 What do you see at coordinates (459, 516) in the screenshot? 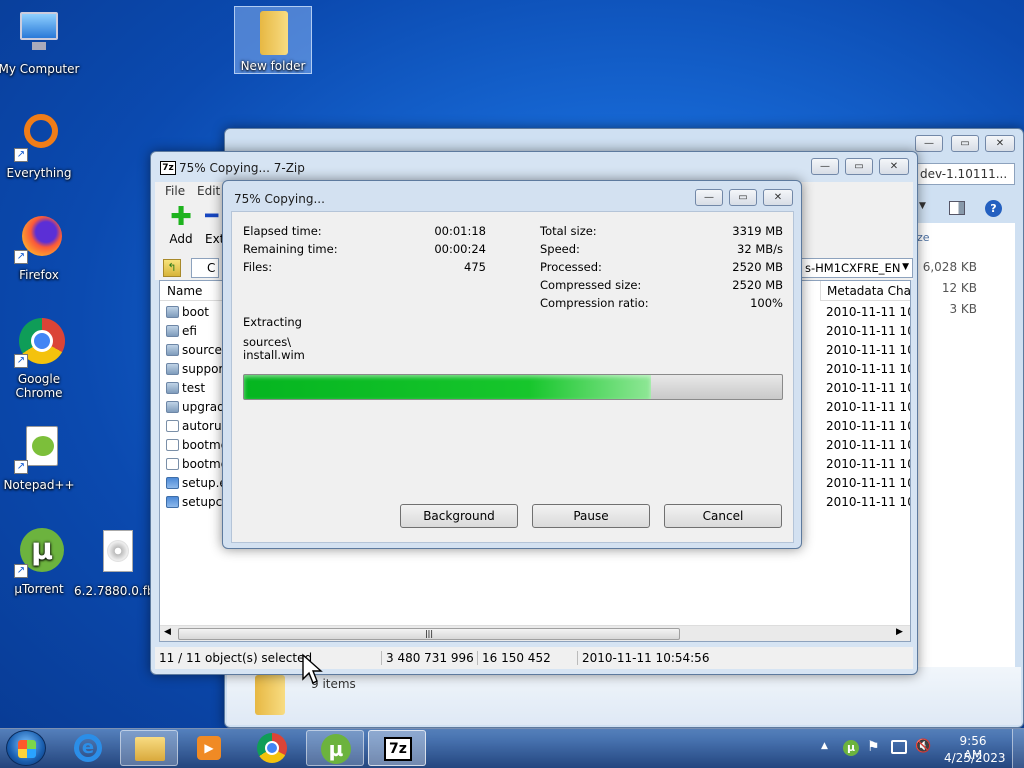
I see `background-button: Background` at bounding box center [459, 516].